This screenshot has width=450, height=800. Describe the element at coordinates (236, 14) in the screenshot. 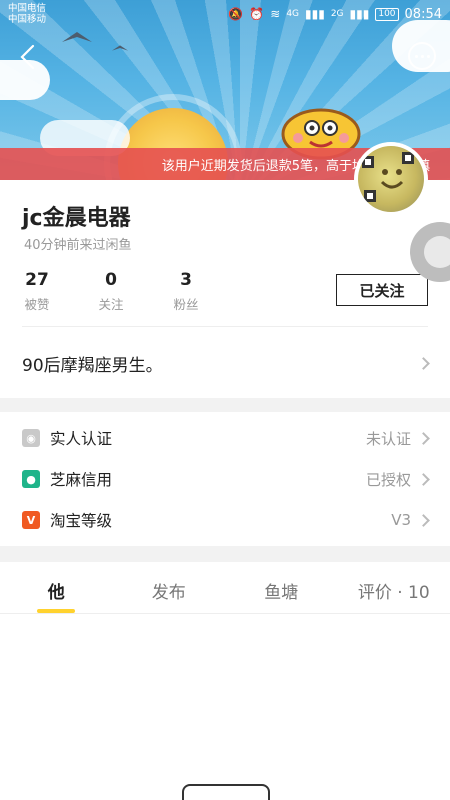

I see `mute-icon: 🔕` at that location.